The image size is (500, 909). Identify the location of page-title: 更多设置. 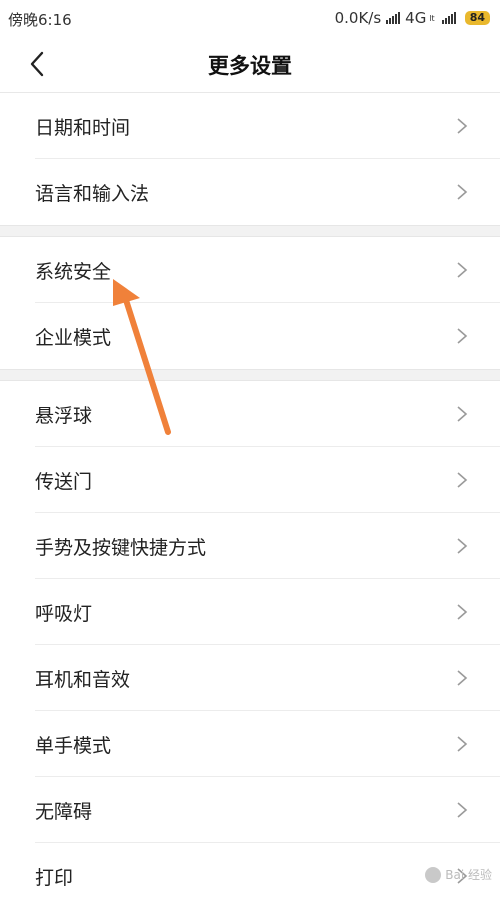
(250, 66).